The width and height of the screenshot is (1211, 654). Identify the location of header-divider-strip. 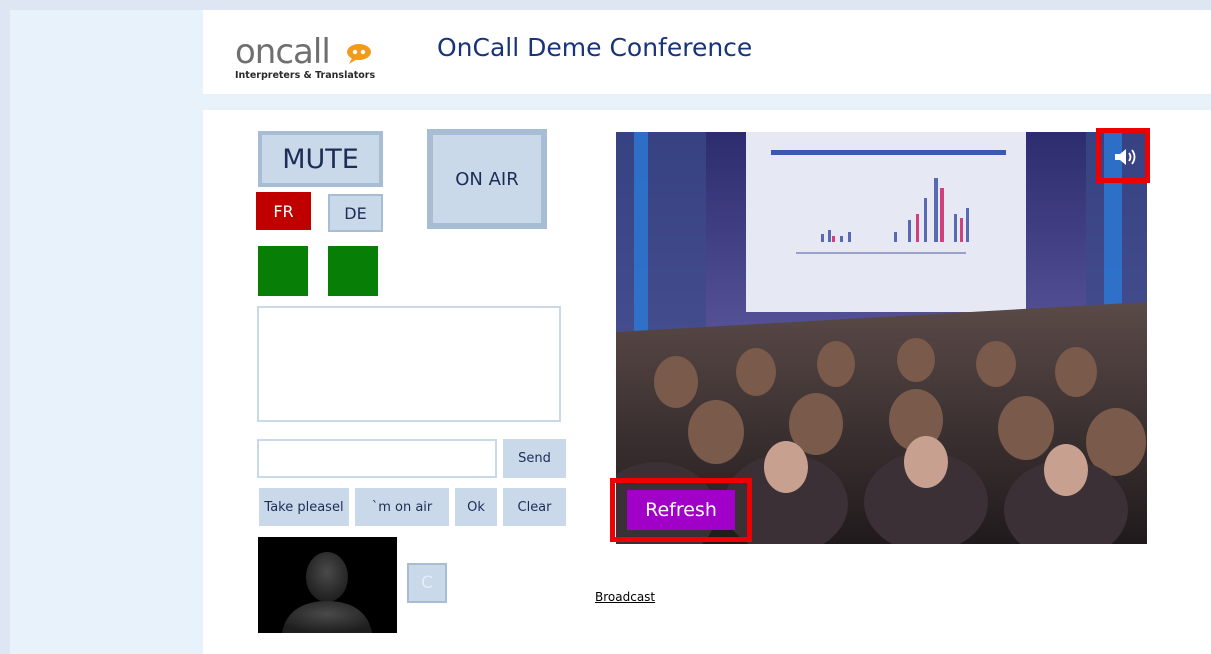
(707, 102).